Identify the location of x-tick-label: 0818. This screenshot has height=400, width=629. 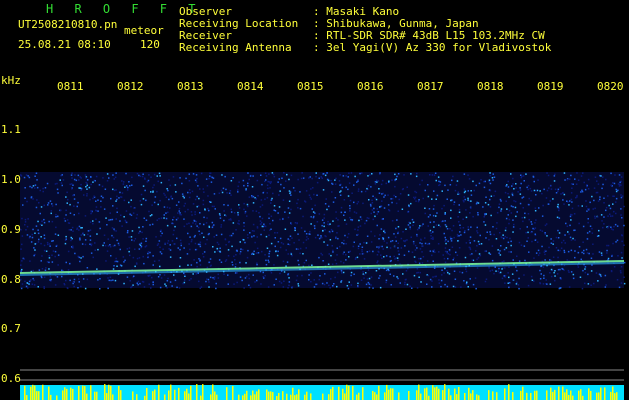
(490, 86).